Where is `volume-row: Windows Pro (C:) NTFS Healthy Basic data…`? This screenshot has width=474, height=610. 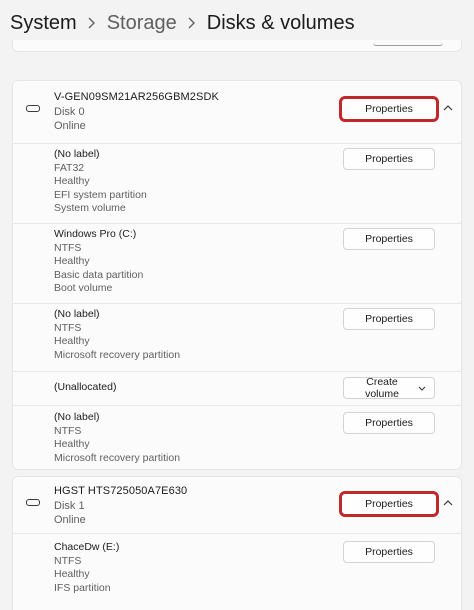 volume-row: Windows Pro (C:) NTFS Healthy Basic data… is located at coordinates (237, 263).